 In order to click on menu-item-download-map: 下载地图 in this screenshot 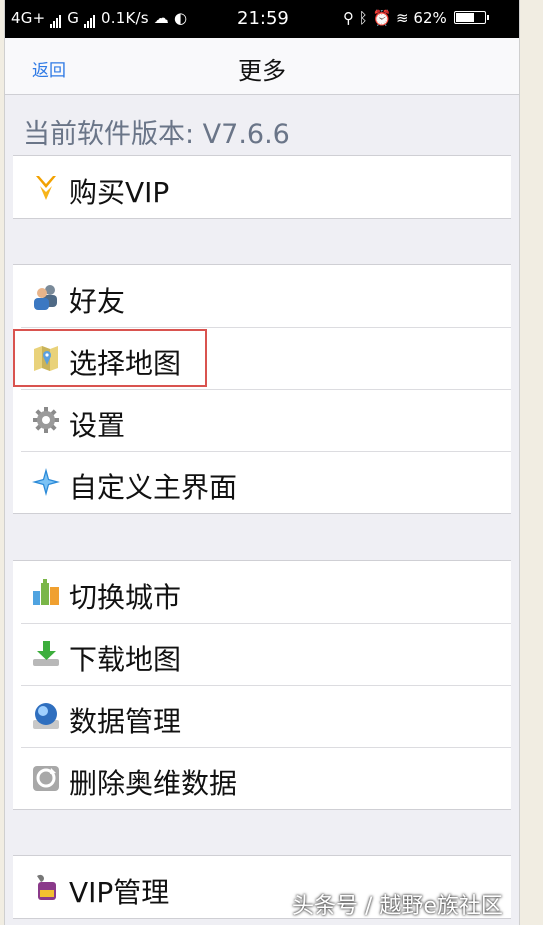, I will do `click(262, 654)`.